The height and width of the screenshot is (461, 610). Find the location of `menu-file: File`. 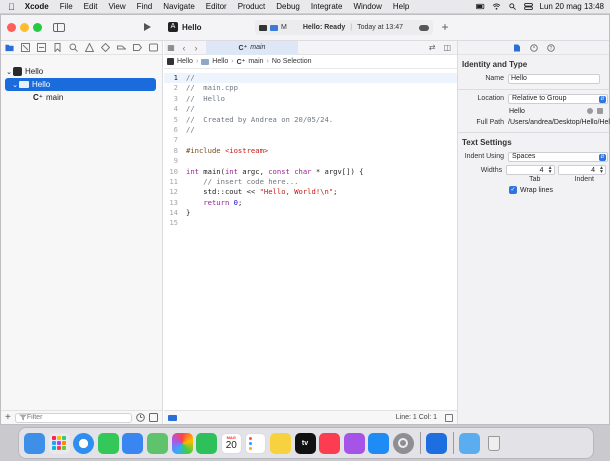

menu-file: File is located at coordinates (66, 6).